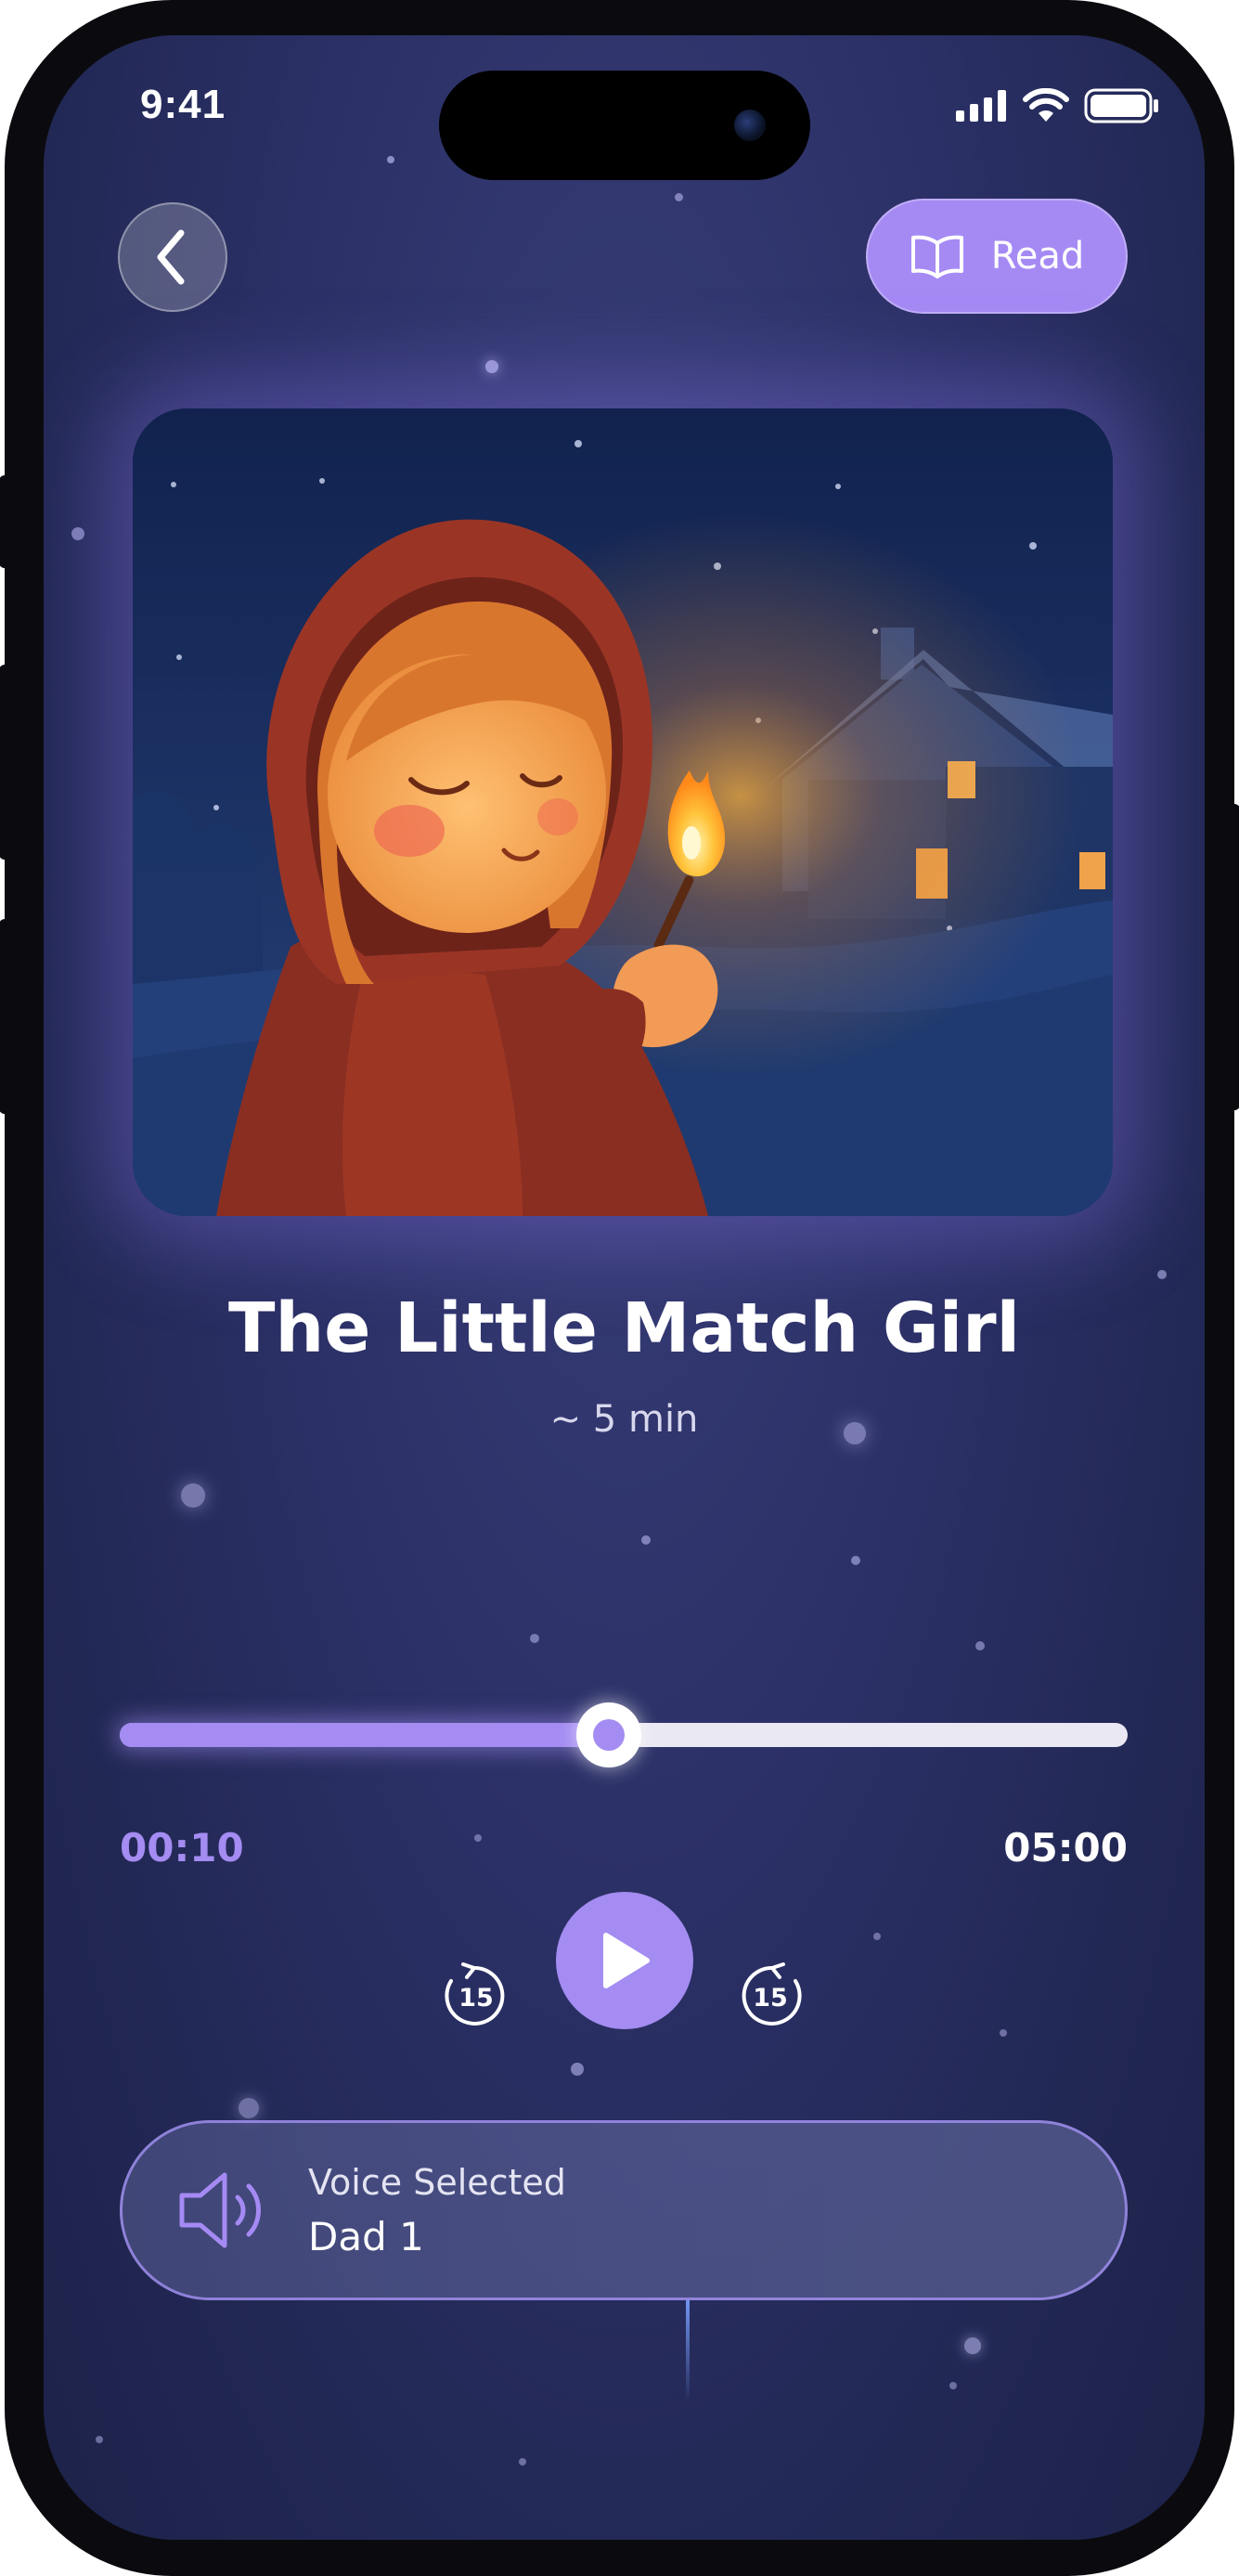 The image size is (1239, 2576). What do you see at coordinates (182, 1848) in the screenshot?
I see `current-time: 00:10` at bounding box center [182, 1848].